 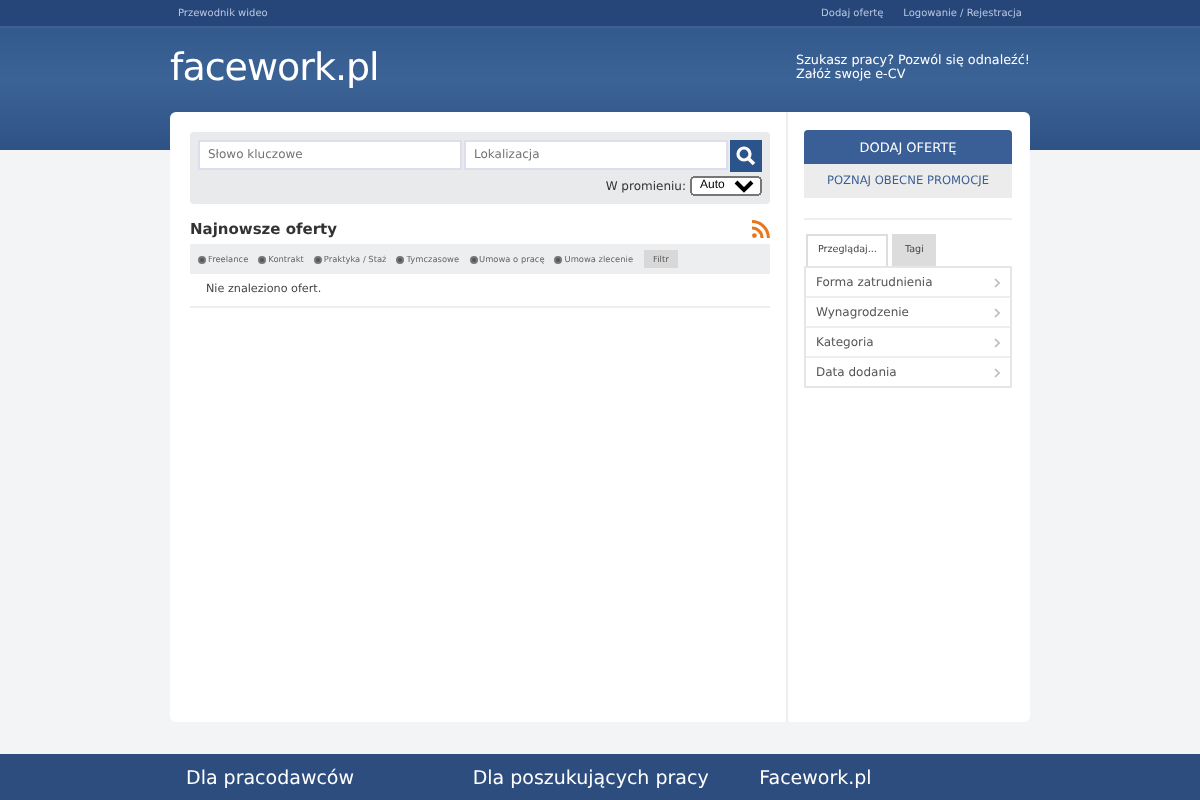 What do you see at coordinates (274, 68) in the screenshot?
I see `logo: facework.pl` at bounding box center [274, 68].